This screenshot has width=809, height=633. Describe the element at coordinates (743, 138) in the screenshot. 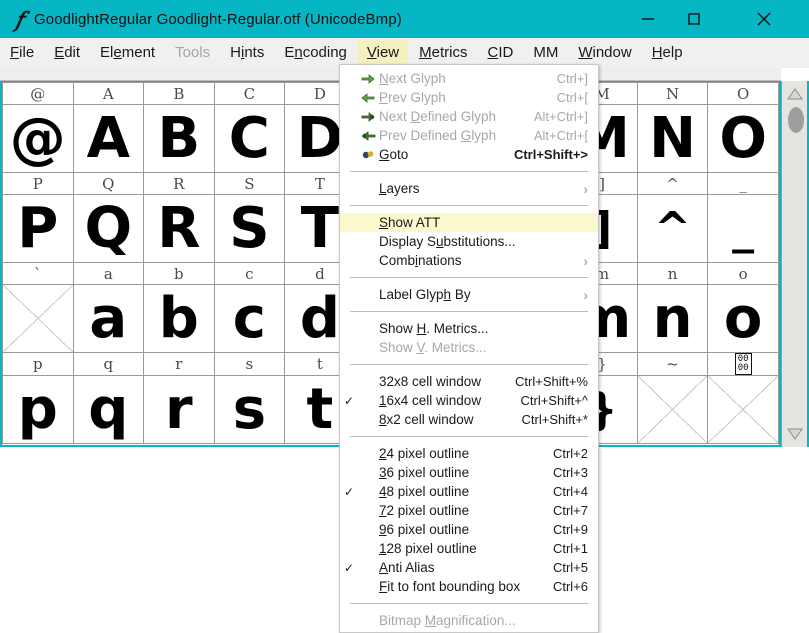

I see `glyph-cell: O` at that location.